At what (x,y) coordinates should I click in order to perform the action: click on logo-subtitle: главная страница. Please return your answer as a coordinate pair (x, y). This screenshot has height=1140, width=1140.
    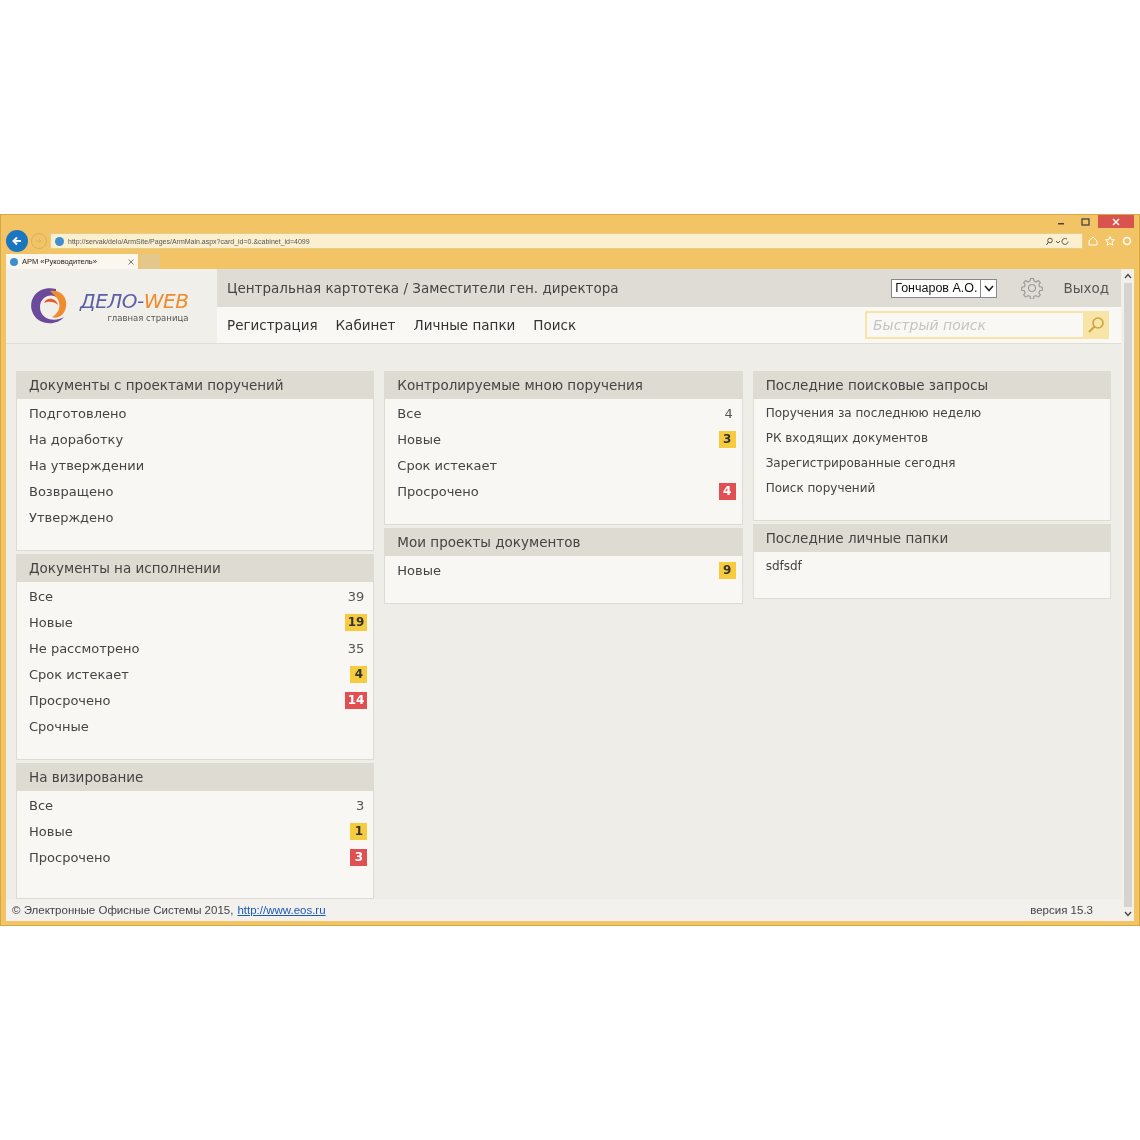
    Looking at the image, I should click on (148, 318).